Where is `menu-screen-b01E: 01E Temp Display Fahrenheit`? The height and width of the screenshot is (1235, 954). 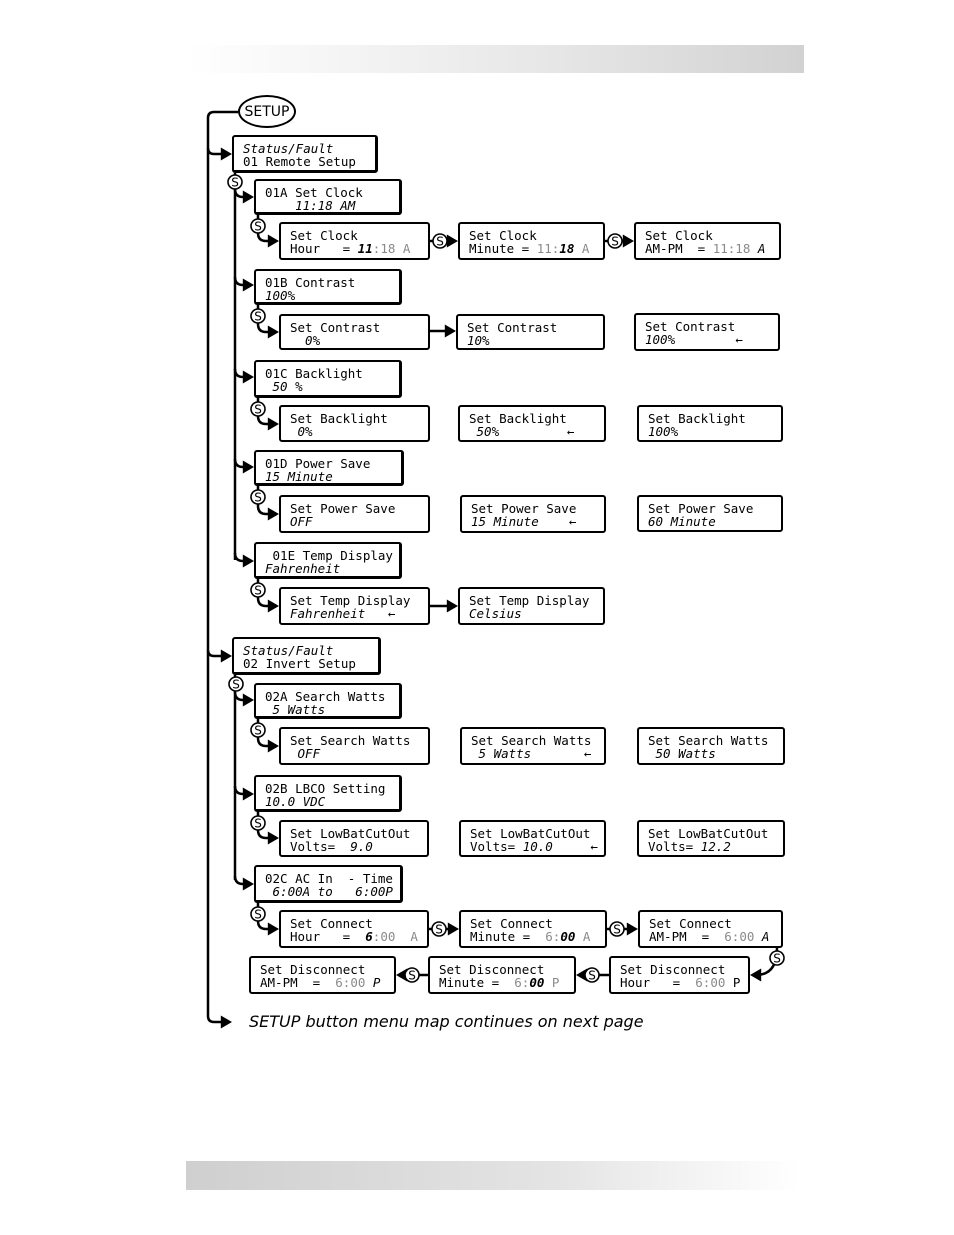
menu-screen-b01E: 01E Temp Display Fahrenheit is located at coordinates (328, 560).